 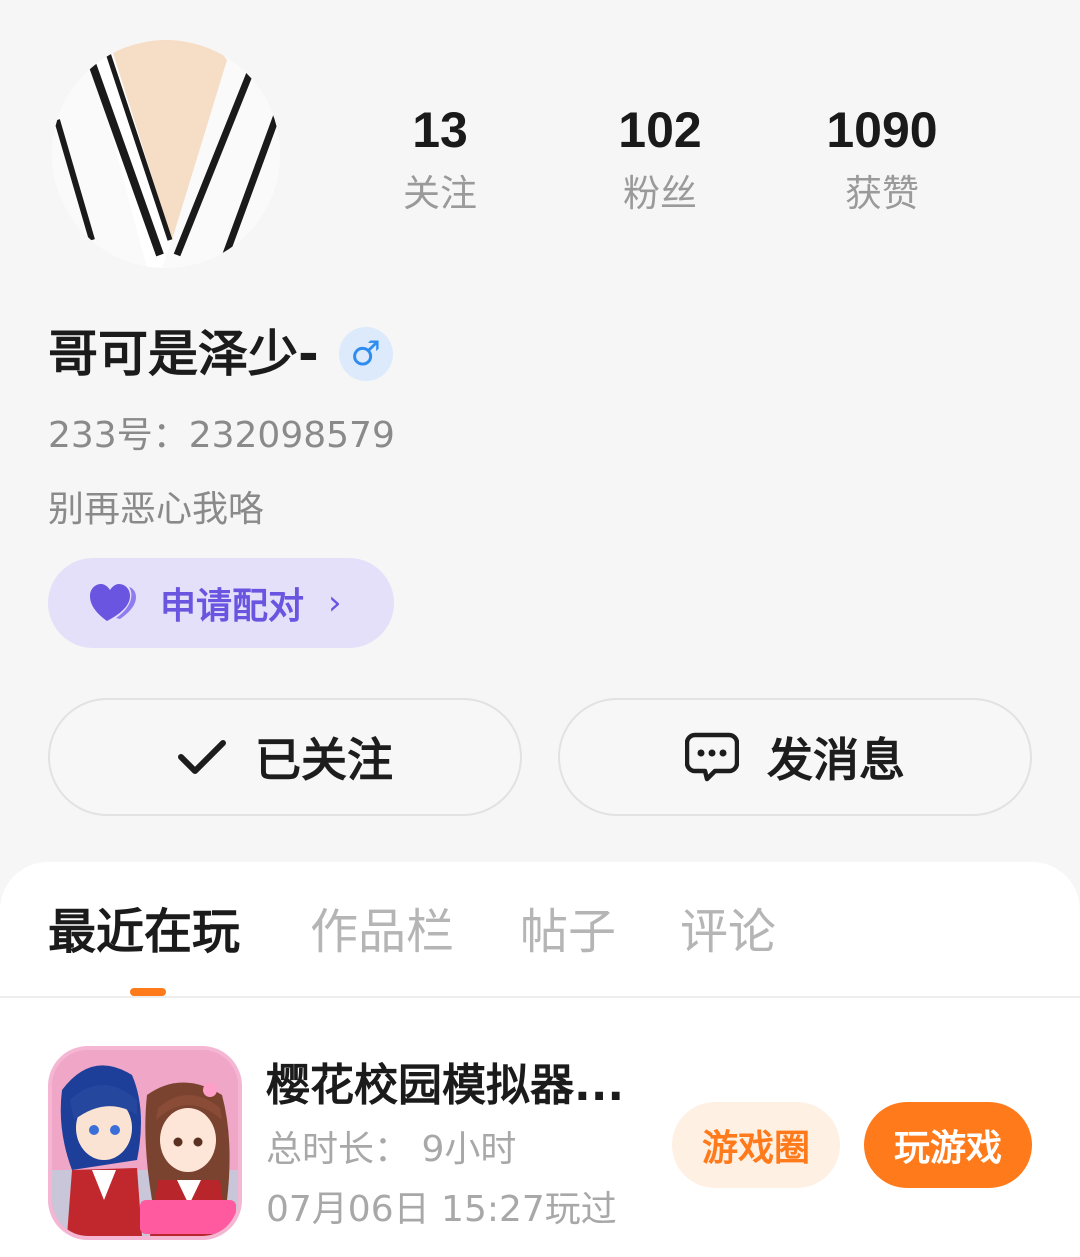 I want to click on male-gender-icon: ♂, so click(x=365, y=354).